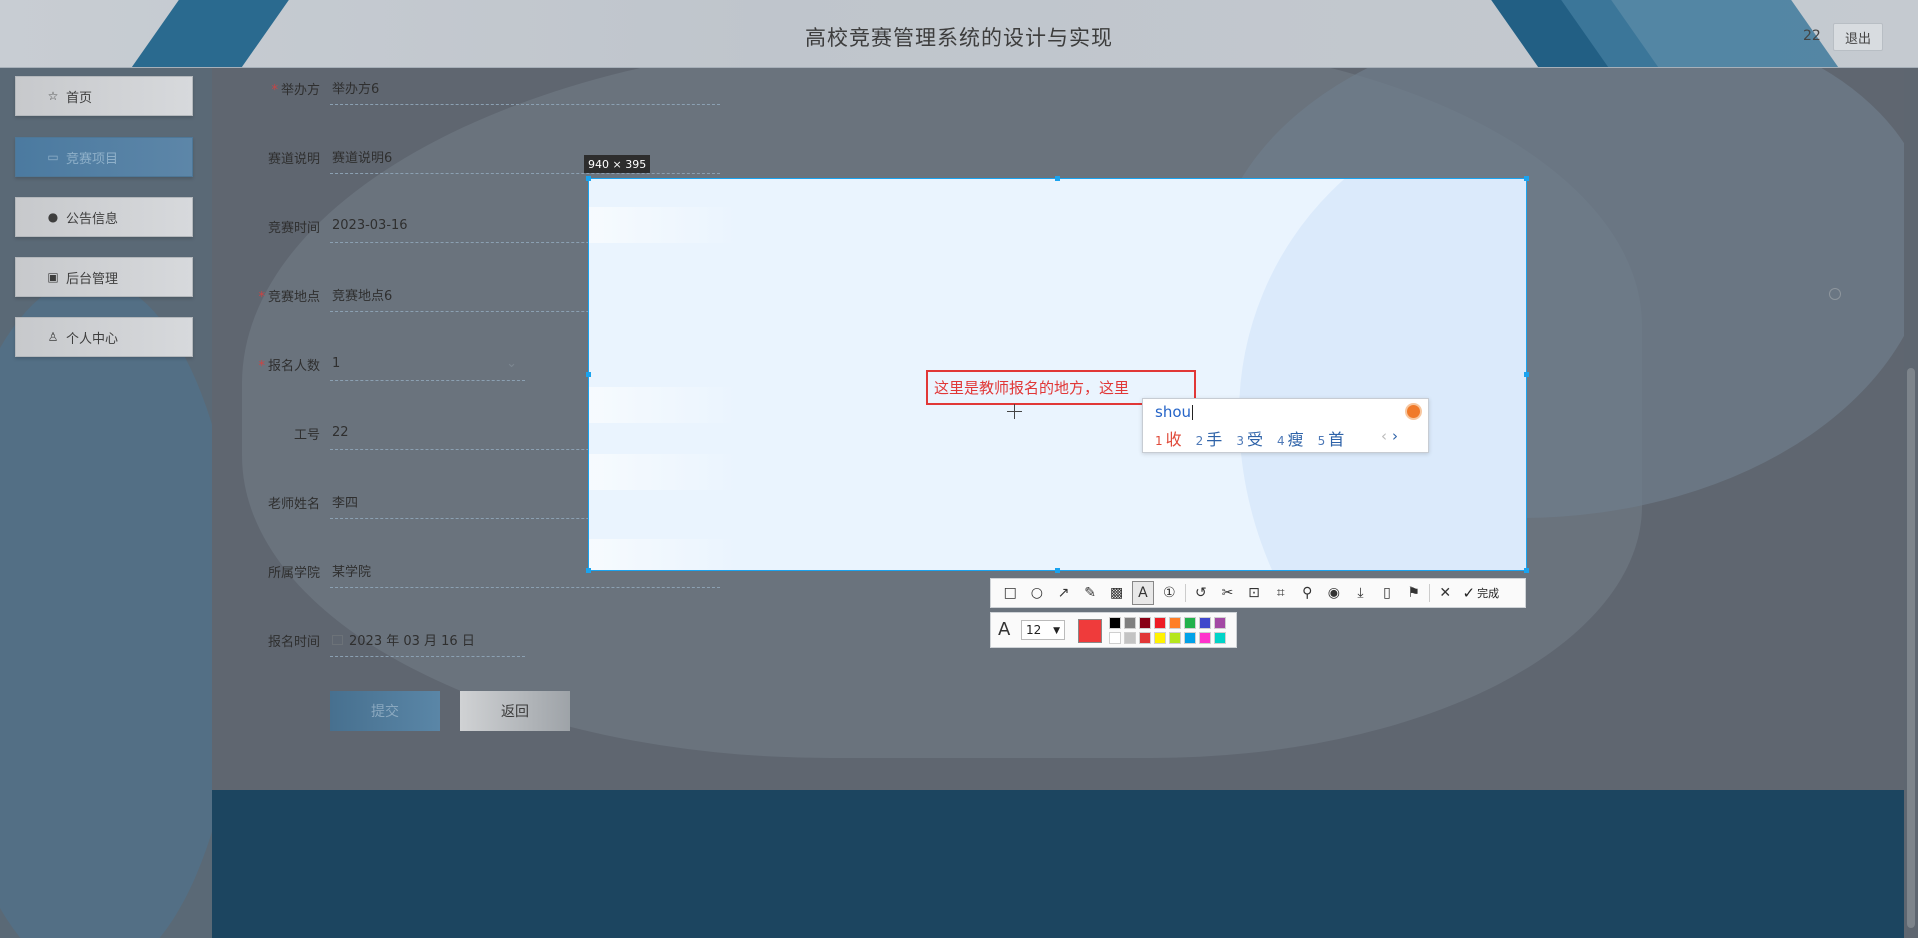 Image resolution: width=1918 pixels, height=938 pixels. I want to click on field-label: 竞赛时间, so click(290, 226).